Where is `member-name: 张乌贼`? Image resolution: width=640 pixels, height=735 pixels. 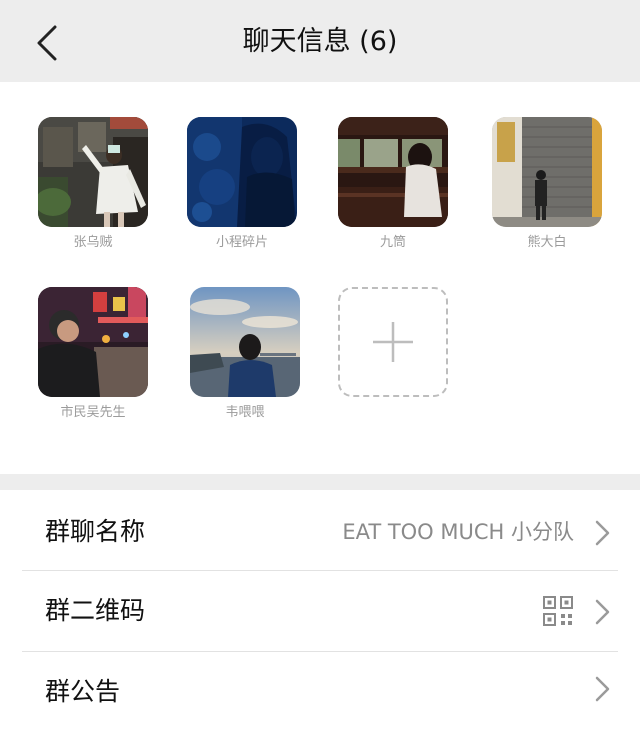 member-name: 张乌贼 is located at coordinates (93, 242).